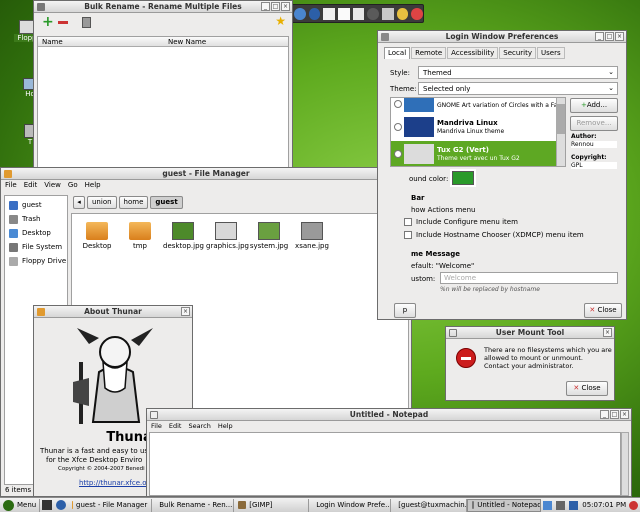 Image resolution: width=640 pixels, height=512 pixels. I want to click on sidebar-item-trash: Trash, so click(36, 219).